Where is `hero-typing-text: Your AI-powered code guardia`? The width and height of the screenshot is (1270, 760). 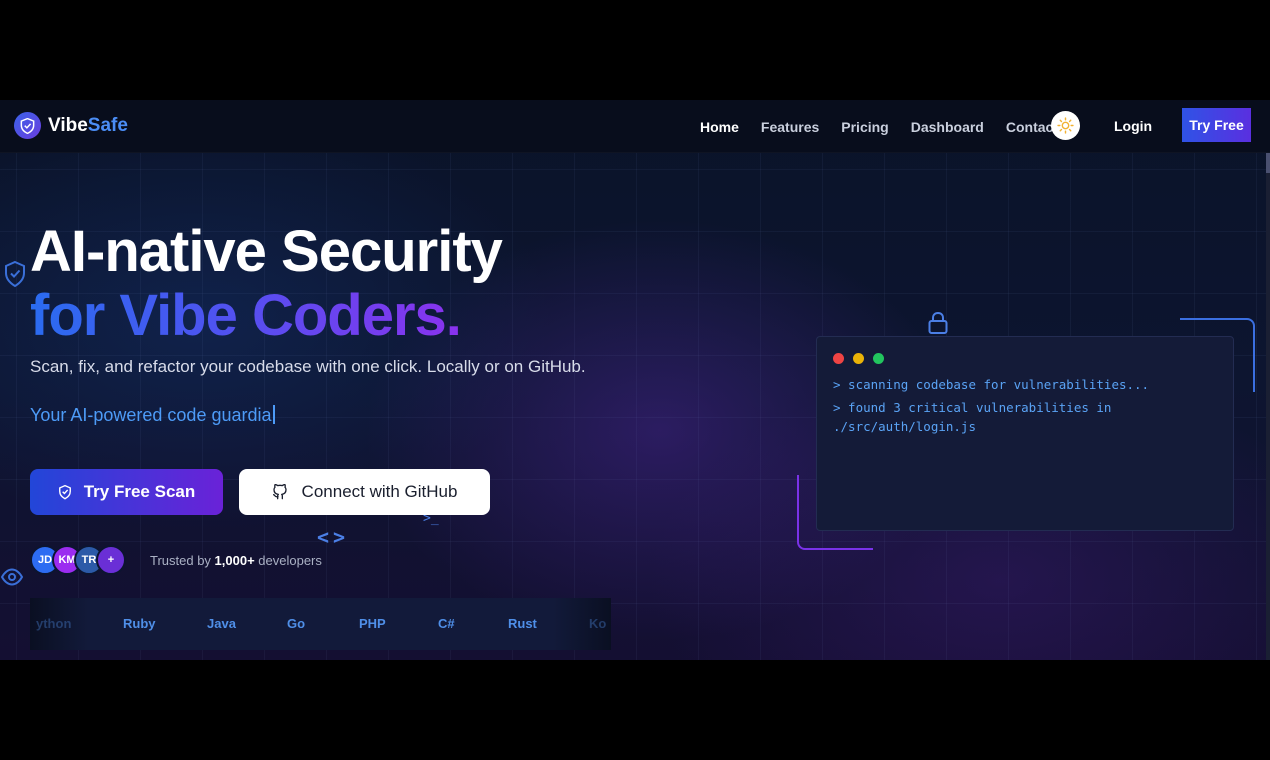 hero-typing-text: Your AI-powered code guardia is located at coordinates (152, 415).